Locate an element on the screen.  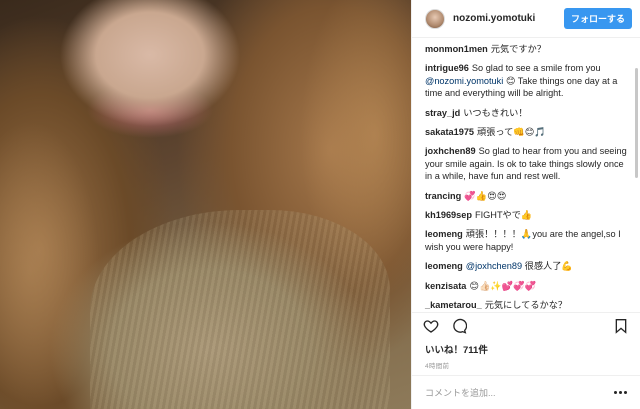
comment: leomeng @joxhchen89 很感人了💪 is located at coordinates (527, 266).